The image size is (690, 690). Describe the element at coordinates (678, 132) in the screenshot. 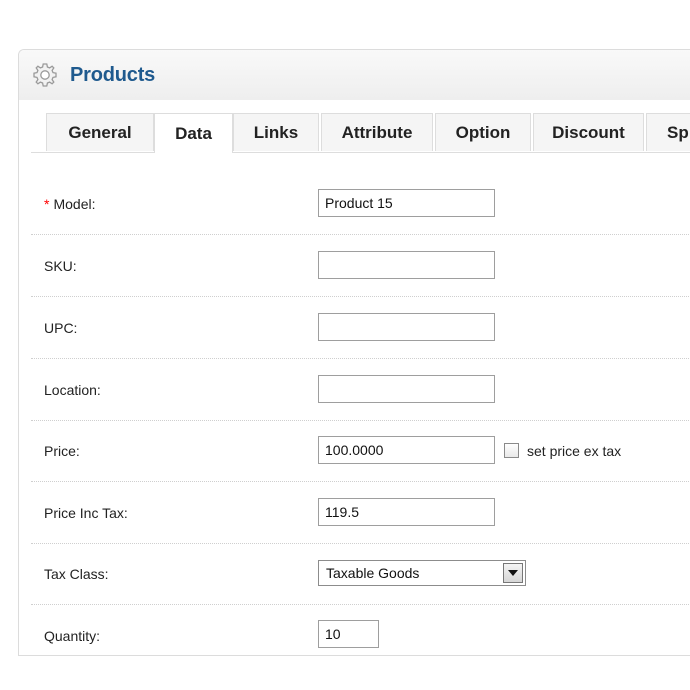

I see `tab-label: Sp` at that location.